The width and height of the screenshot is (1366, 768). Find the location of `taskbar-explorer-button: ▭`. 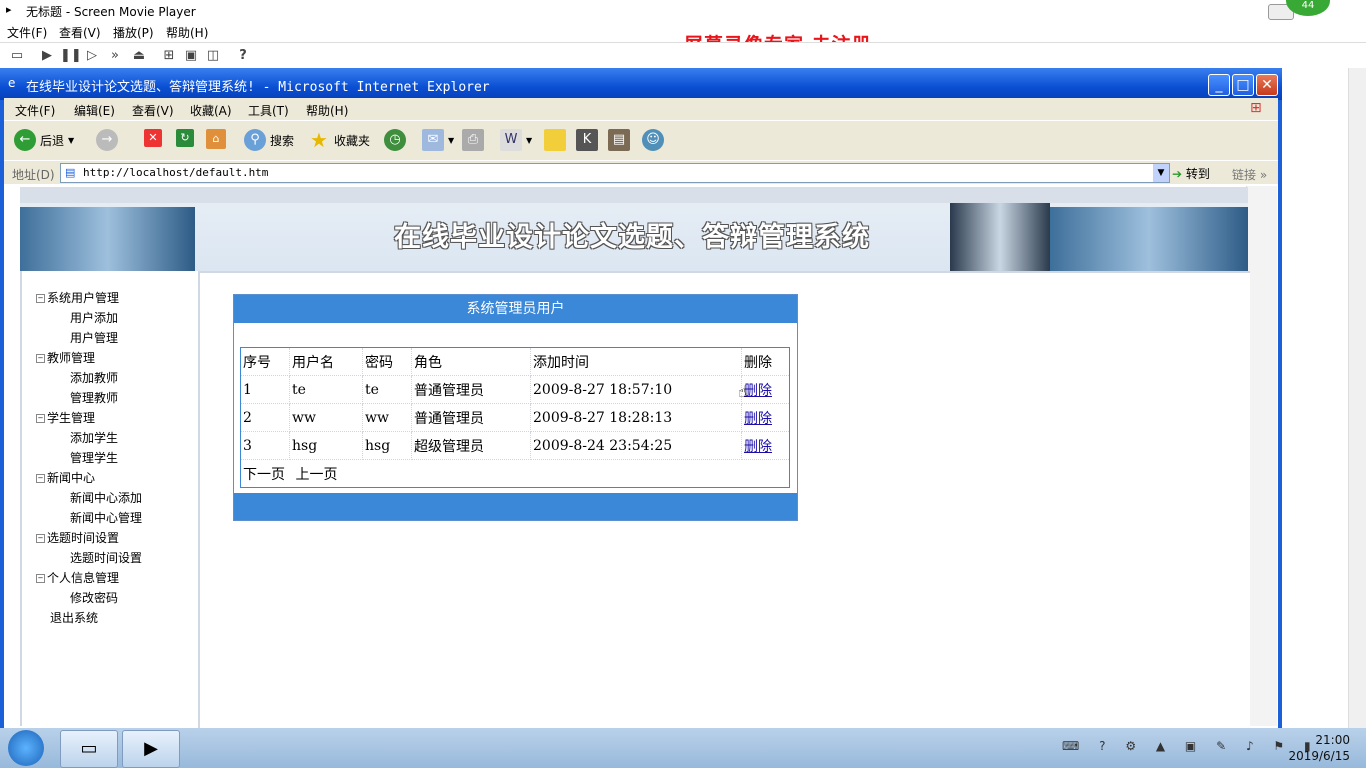

taskbar-explorer-button: ▭ is located at coordinates (89, 749).